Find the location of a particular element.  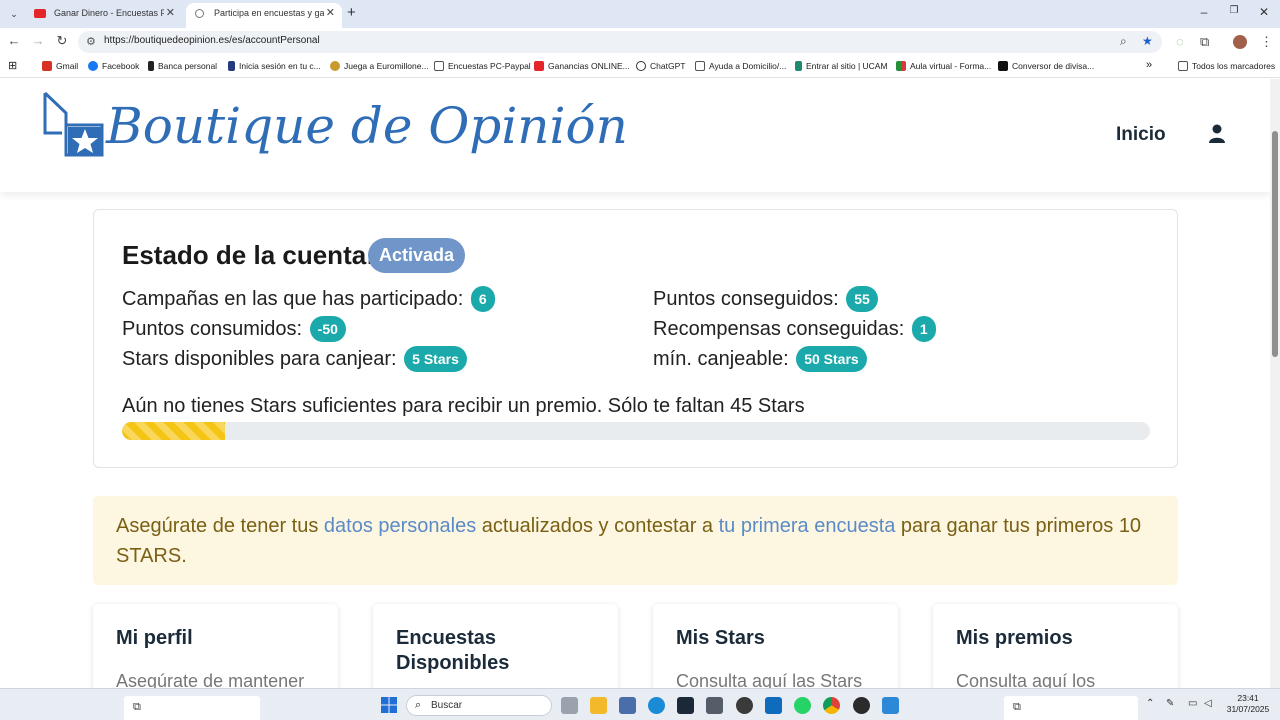

card-mis-premios: Mis premios Consulta aquí los is located at coordinates (1055, 646).